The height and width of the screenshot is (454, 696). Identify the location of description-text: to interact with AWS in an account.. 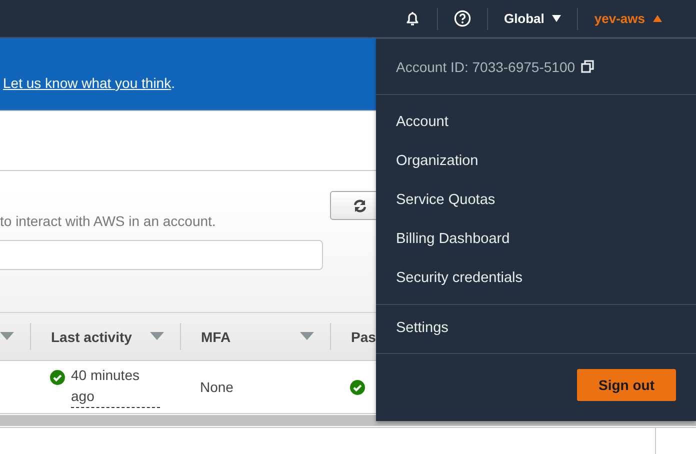
(108, 221).